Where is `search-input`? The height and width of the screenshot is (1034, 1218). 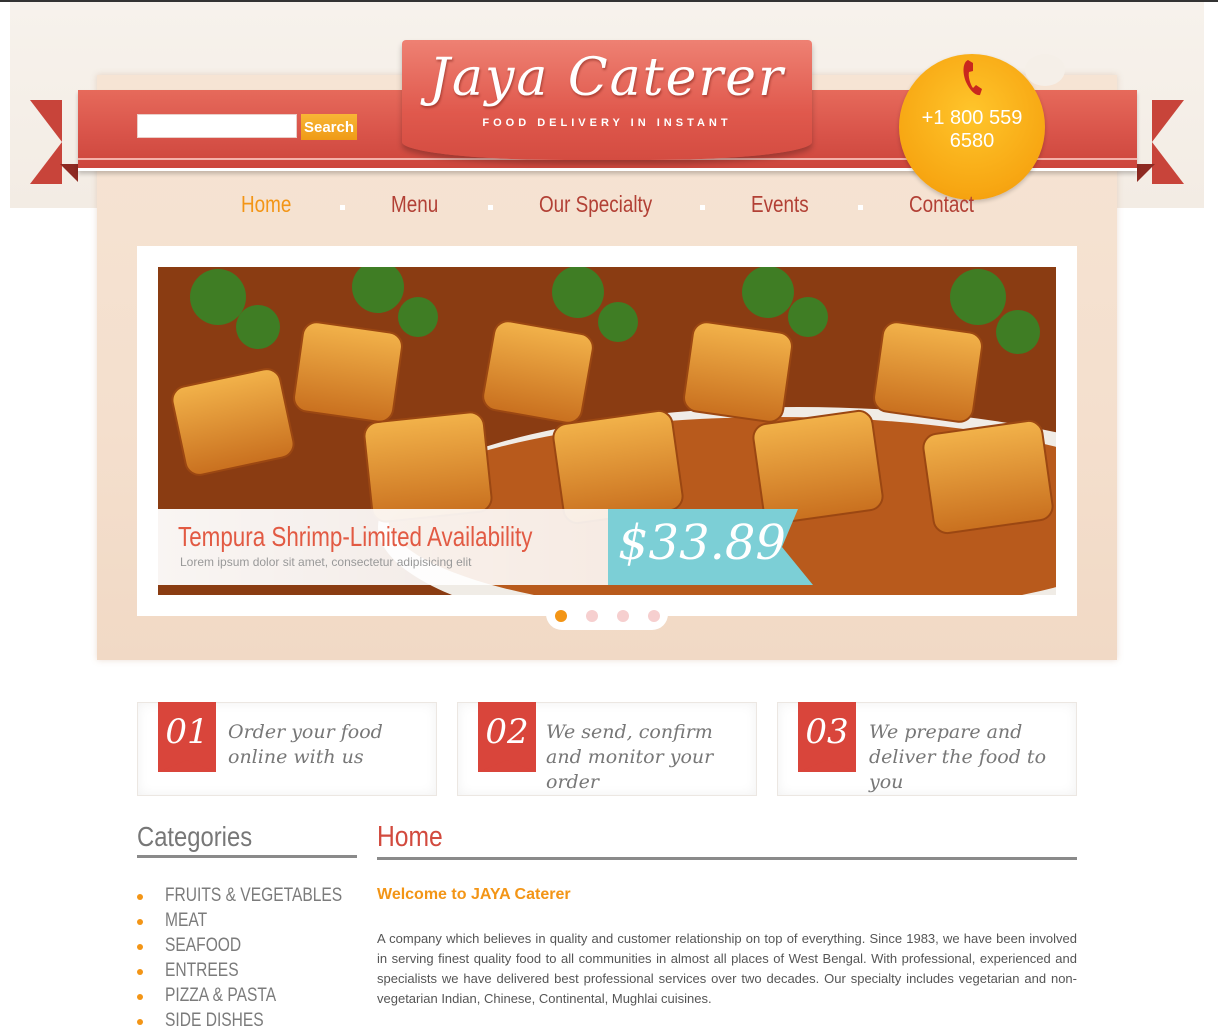
search-input is located at coordinates (217, 126).